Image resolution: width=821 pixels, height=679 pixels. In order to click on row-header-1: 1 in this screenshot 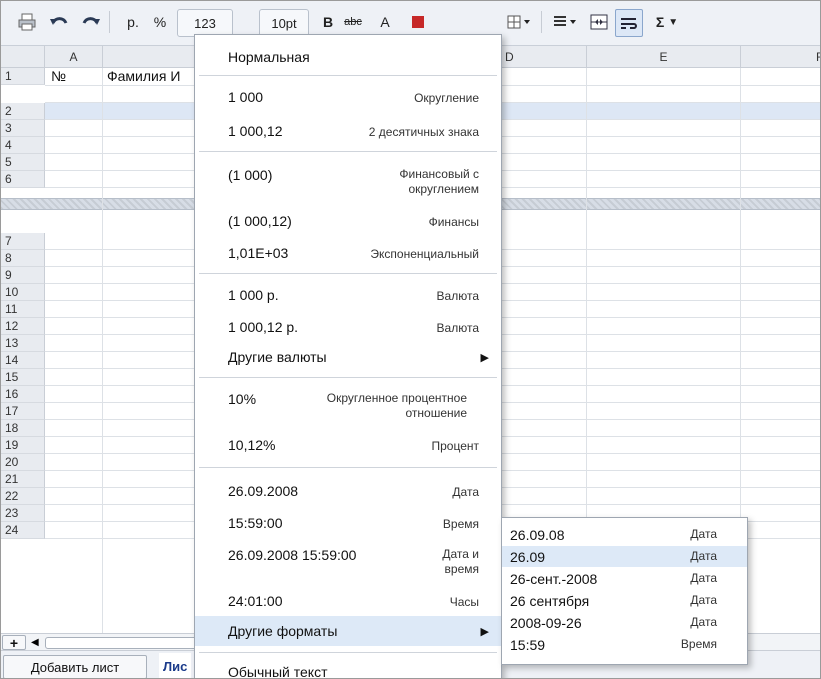, I will do `click(23, 76)`.